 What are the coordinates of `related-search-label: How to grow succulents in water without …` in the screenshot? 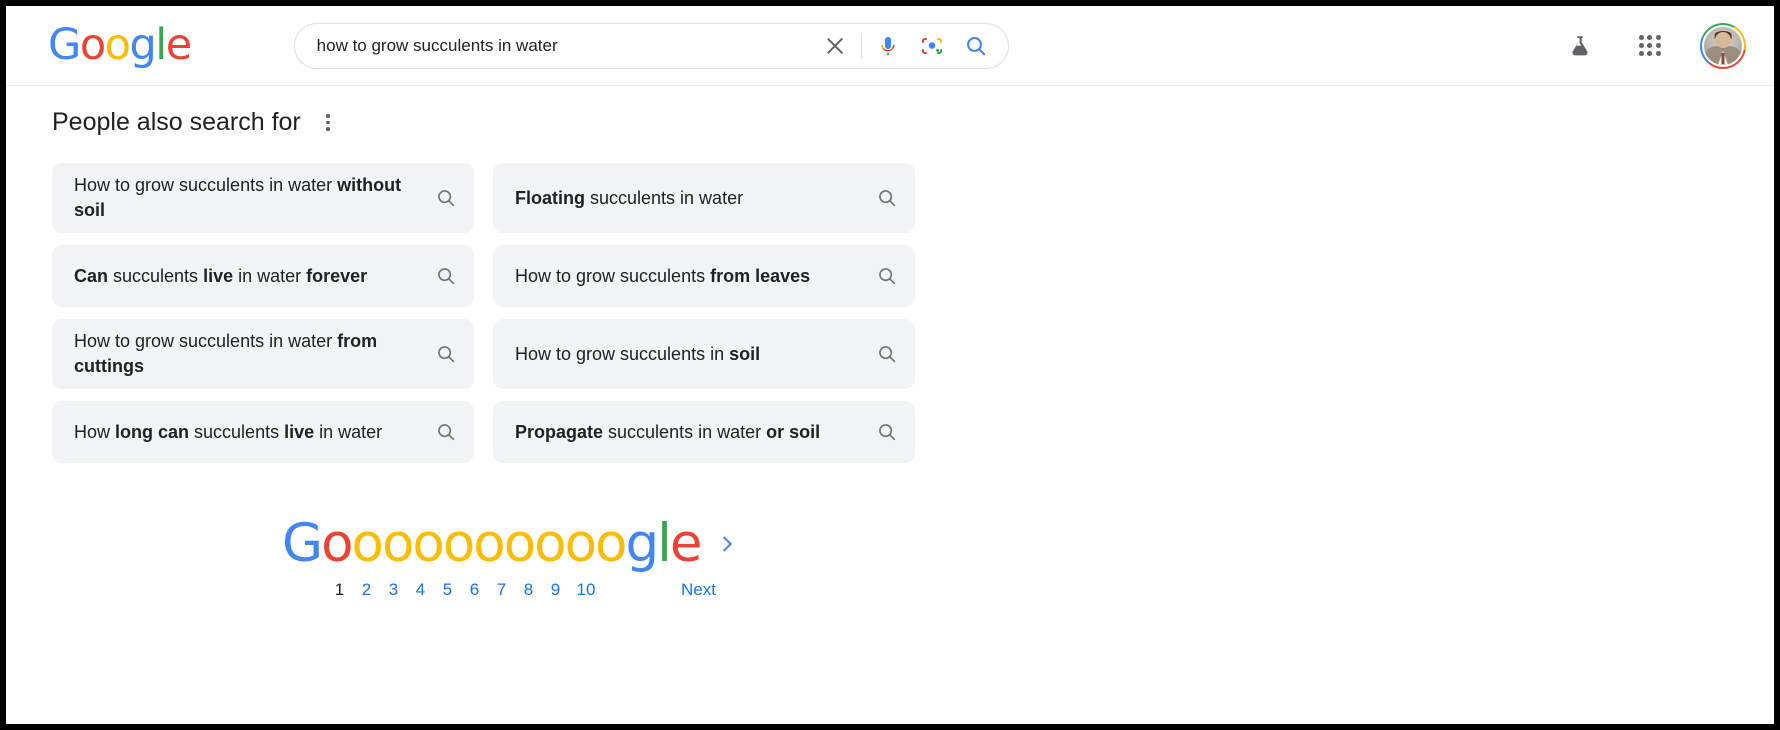 It's located at (246, 198).